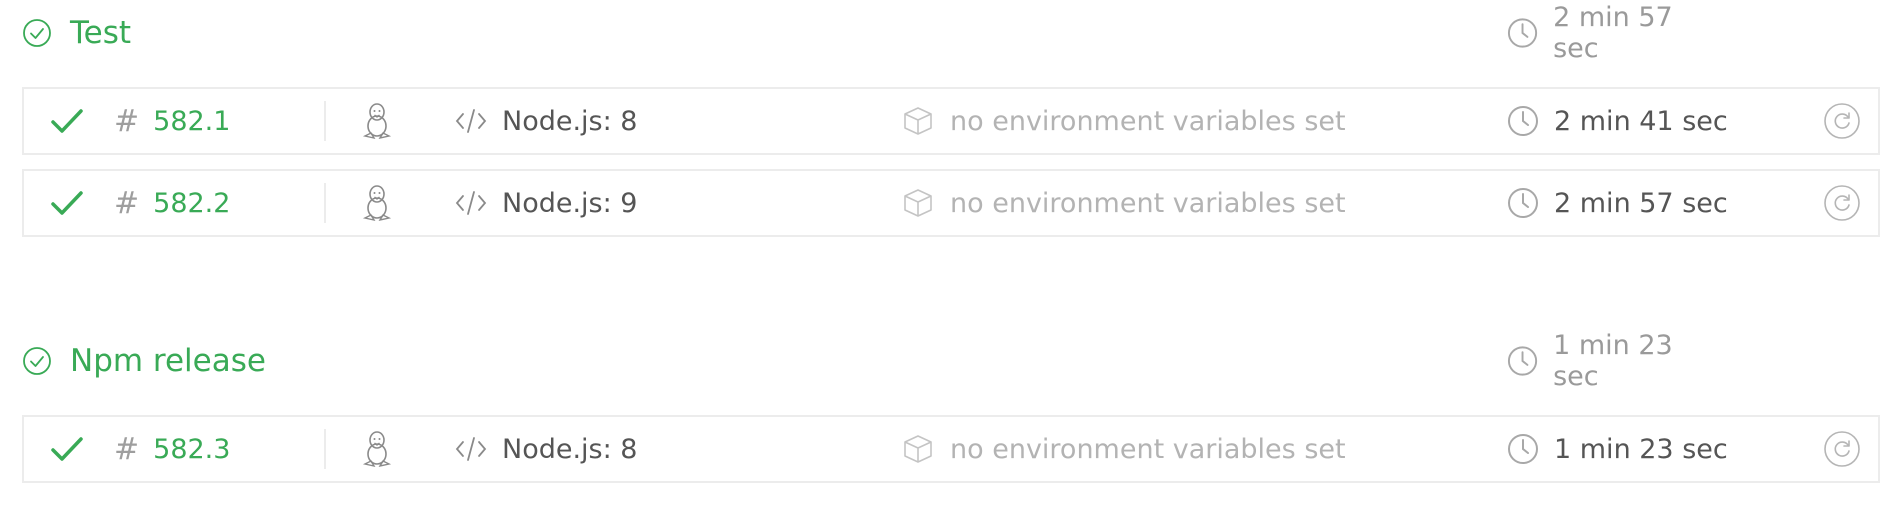  I want to click on job-duration-text: 2 min 57 sec, so click(1641, 203).